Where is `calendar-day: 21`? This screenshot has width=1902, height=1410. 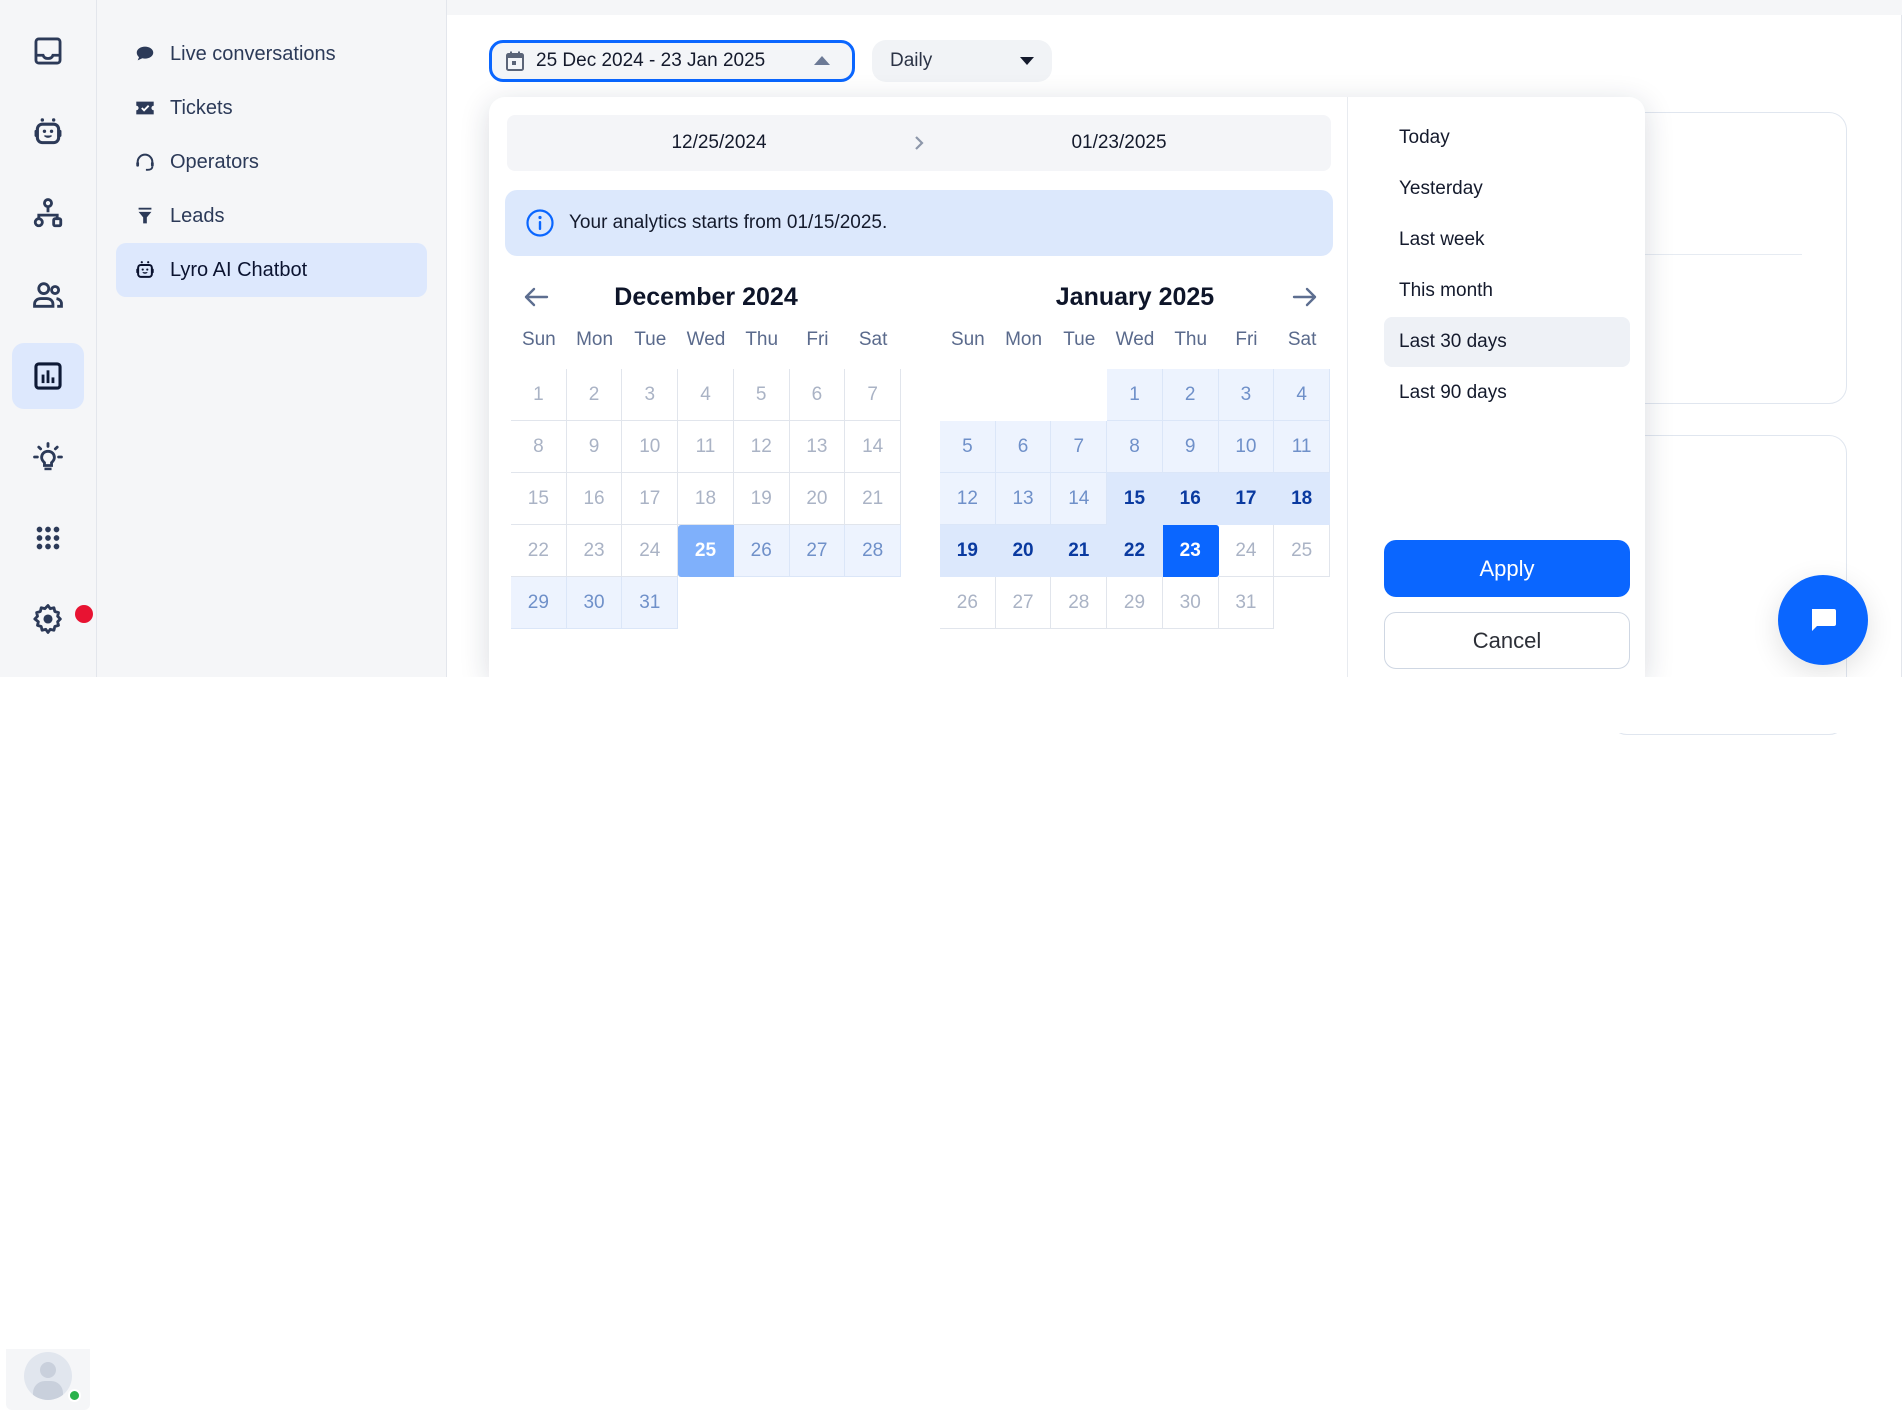
calendar-day: 21 is located at coordinates (873, 499).